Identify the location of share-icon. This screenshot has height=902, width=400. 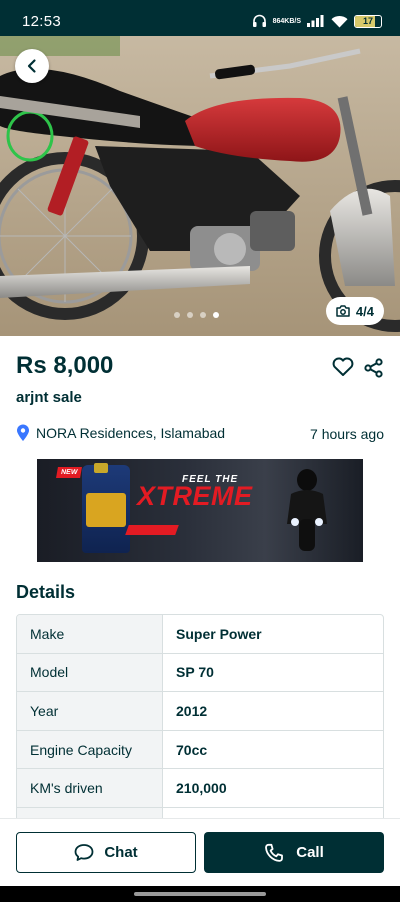
(373, 368).